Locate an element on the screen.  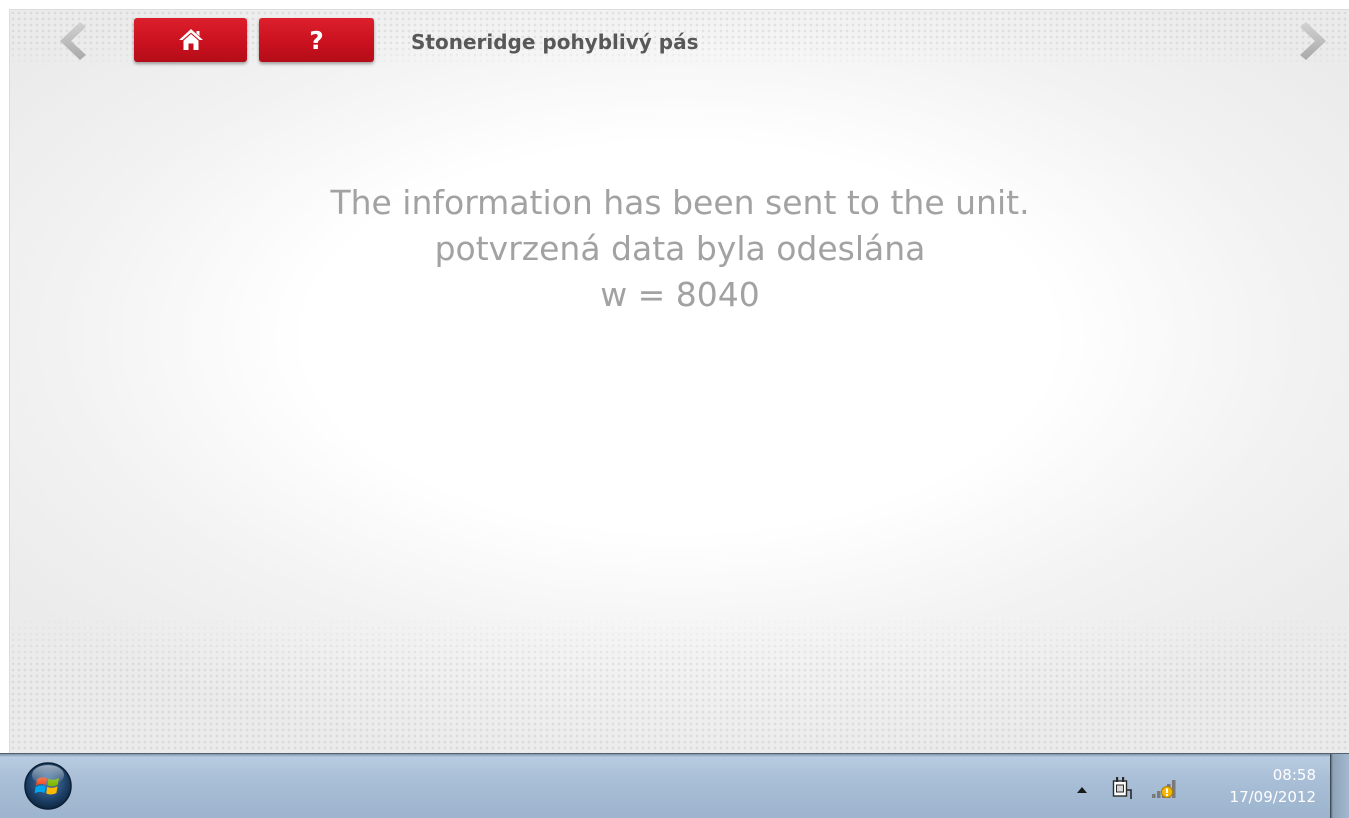
help-label: ? is located at coordinates (316, 40).